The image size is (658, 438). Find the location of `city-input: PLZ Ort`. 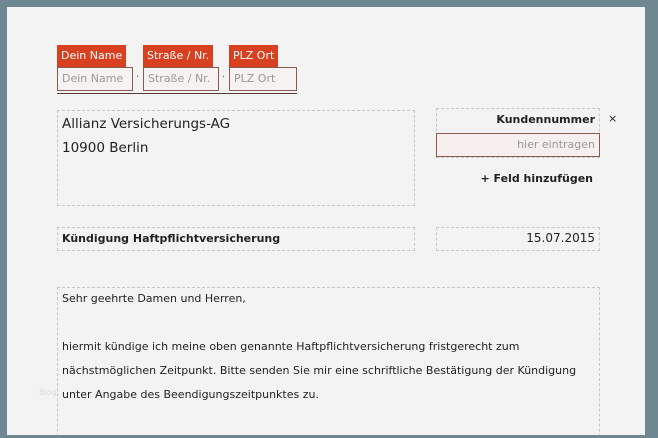

city-input: PLZ Ort is located at coordinates (263, 79).